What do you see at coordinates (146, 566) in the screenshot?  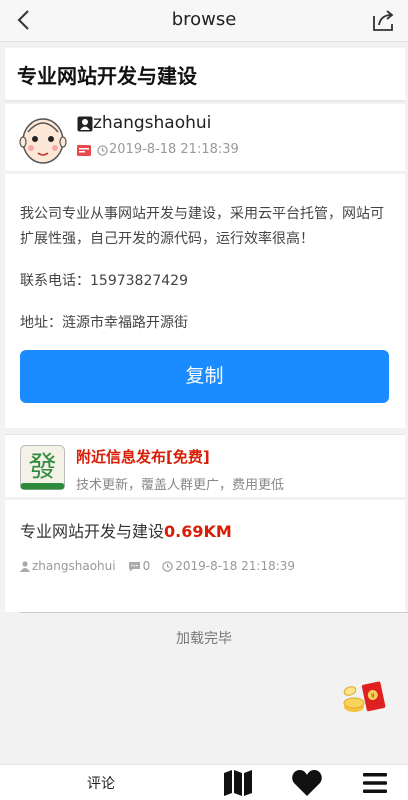 I see `nearby-item-comments: 0` at bounding box center [146, 566].